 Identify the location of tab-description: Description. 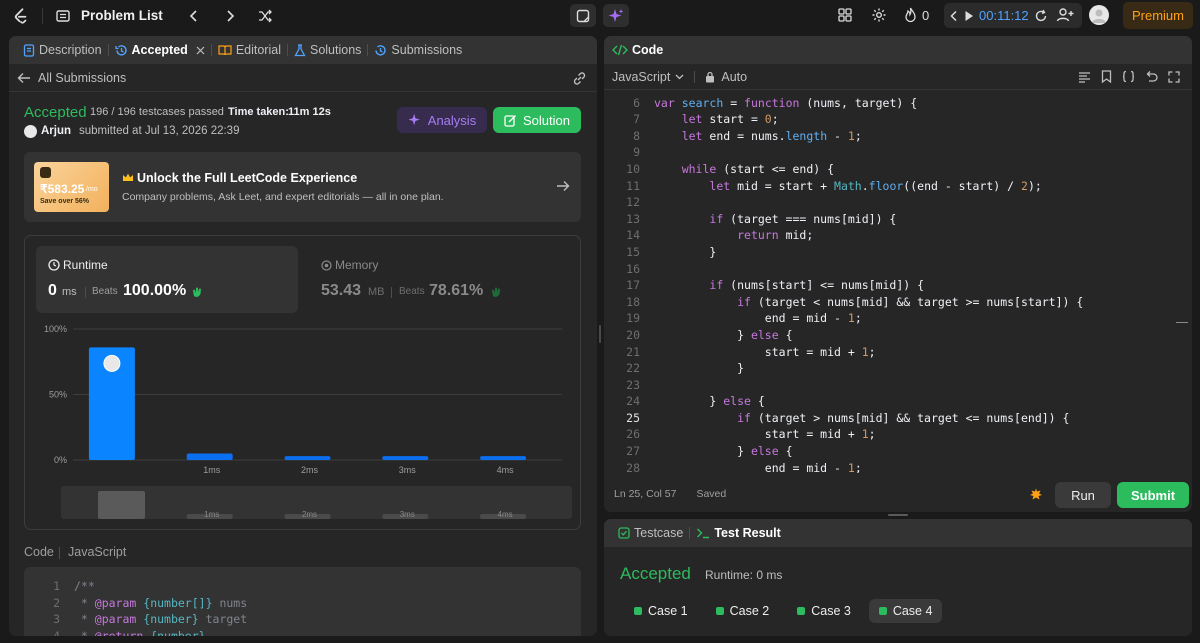
(62, 50).